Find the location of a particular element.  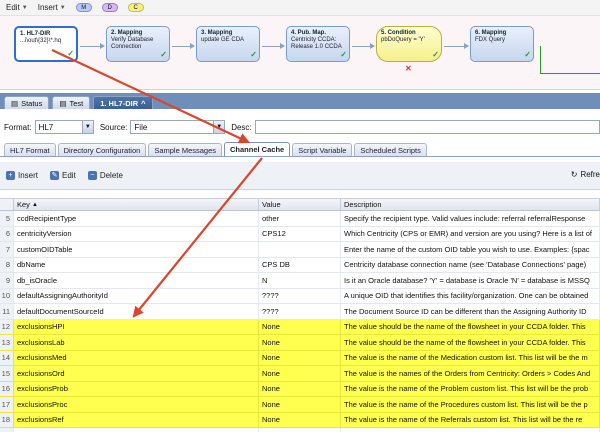

key-column-header: Key ▲ is located at coordinates (136, 204).